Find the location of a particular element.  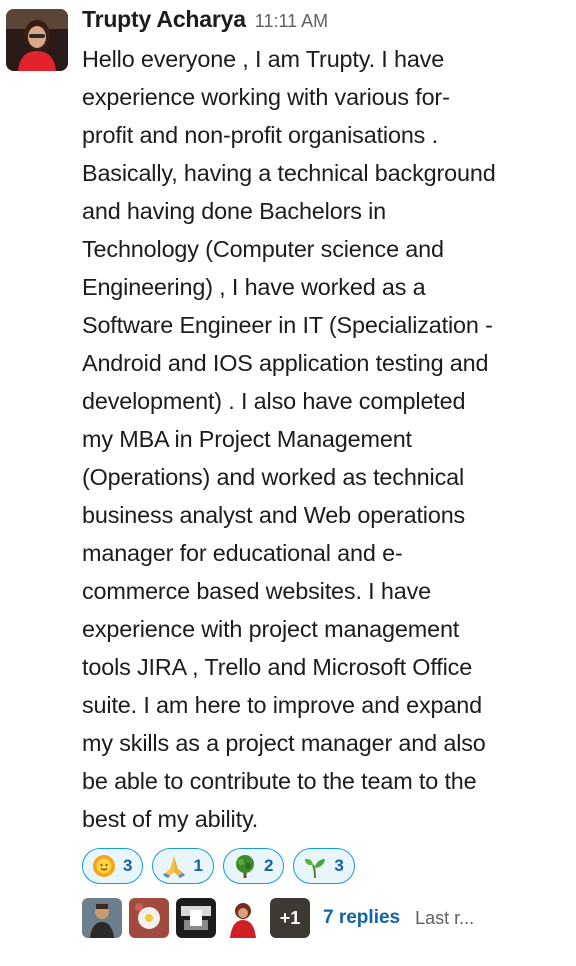

reactions-bar: 3 1 2 3 is located at coordinates (322, 866).